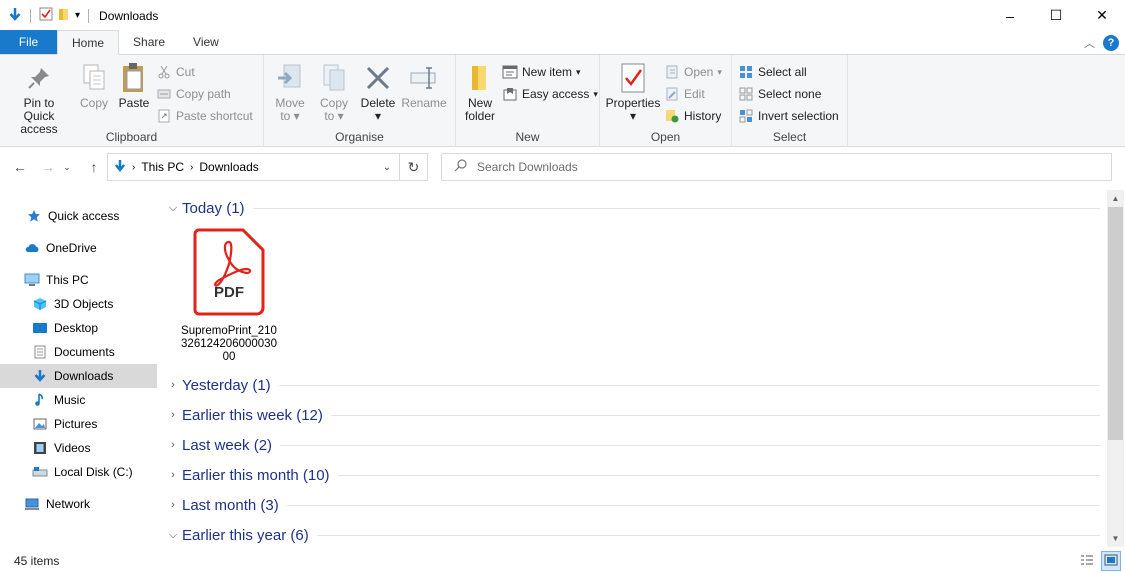  What do you see at coordinates (1115, 538) in the screenshot?
I see `scroll-down-button: ▼` at bounding box center [1115, 538].